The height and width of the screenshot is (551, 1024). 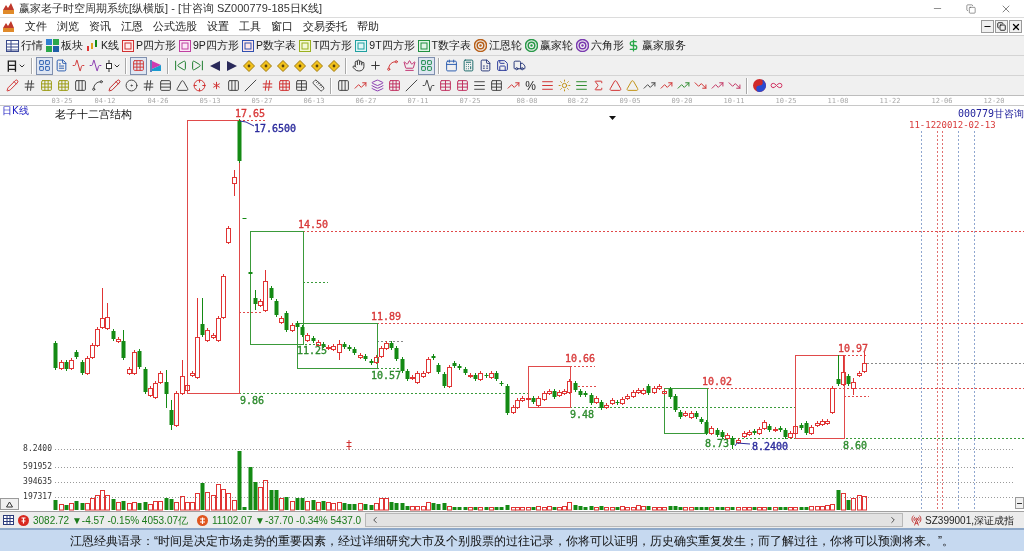 What do you see at coordinates (52, 45) in the screenshot?
I see `colored-blocks-icon` at bounding box center [52, 45].